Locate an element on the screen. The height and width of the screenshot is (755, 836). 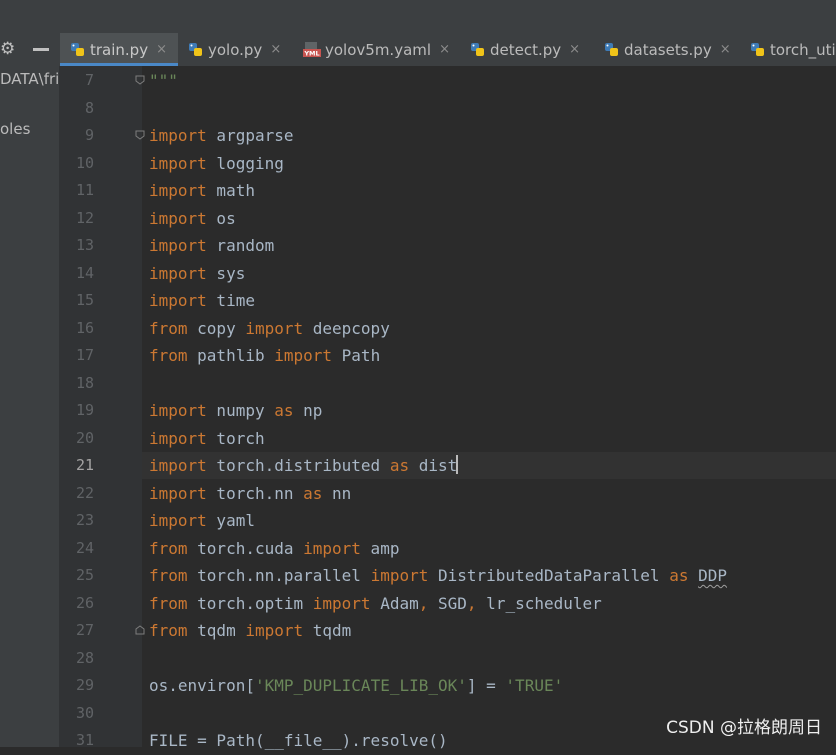
code-token: lr_scheduler is located at coordinates (539, 603).